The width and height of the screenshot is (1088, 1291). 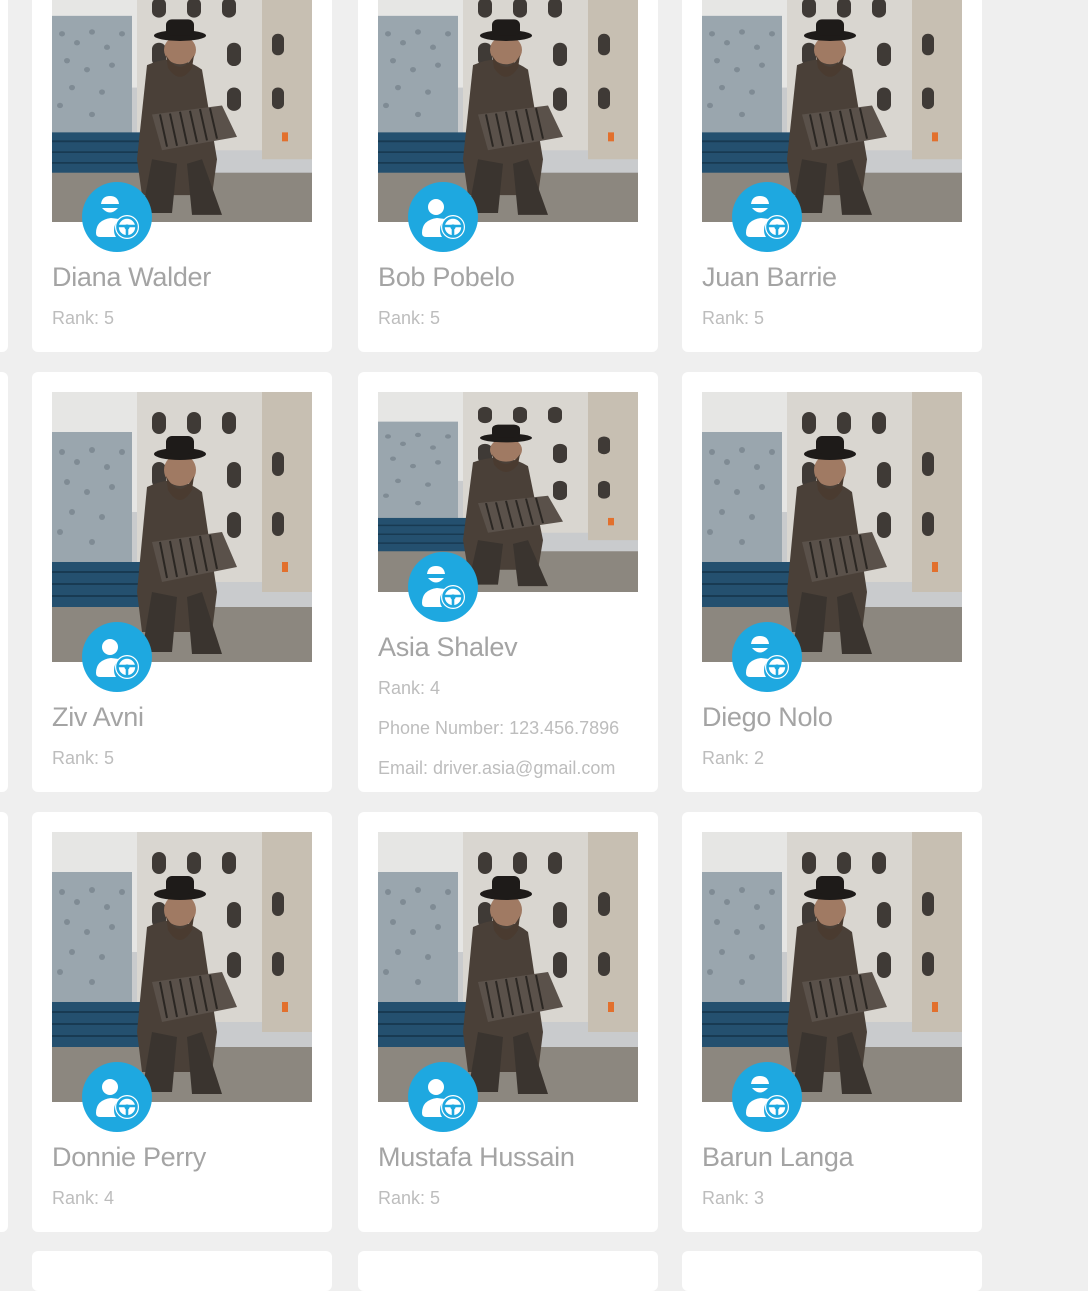 I want to click on driver-card: Juan Barrie Rank: 5, so click(x=832, y=176).